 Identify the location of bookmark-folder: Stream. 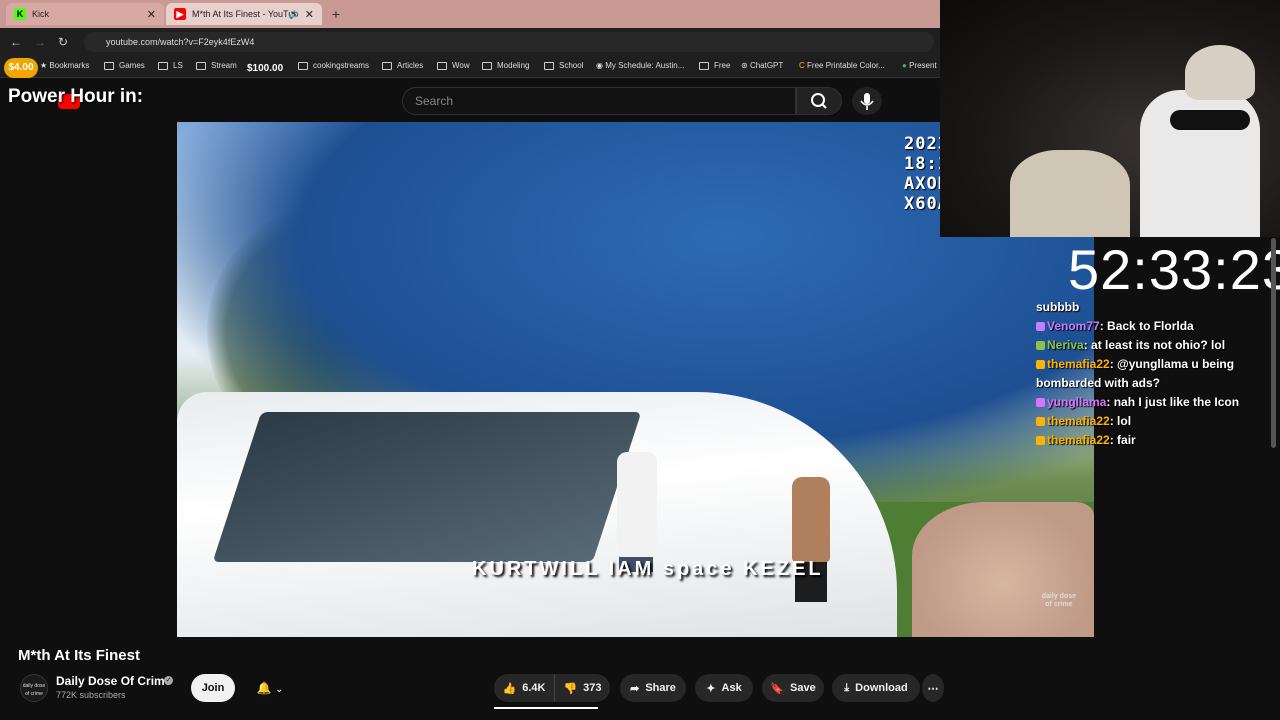
(216, 65).